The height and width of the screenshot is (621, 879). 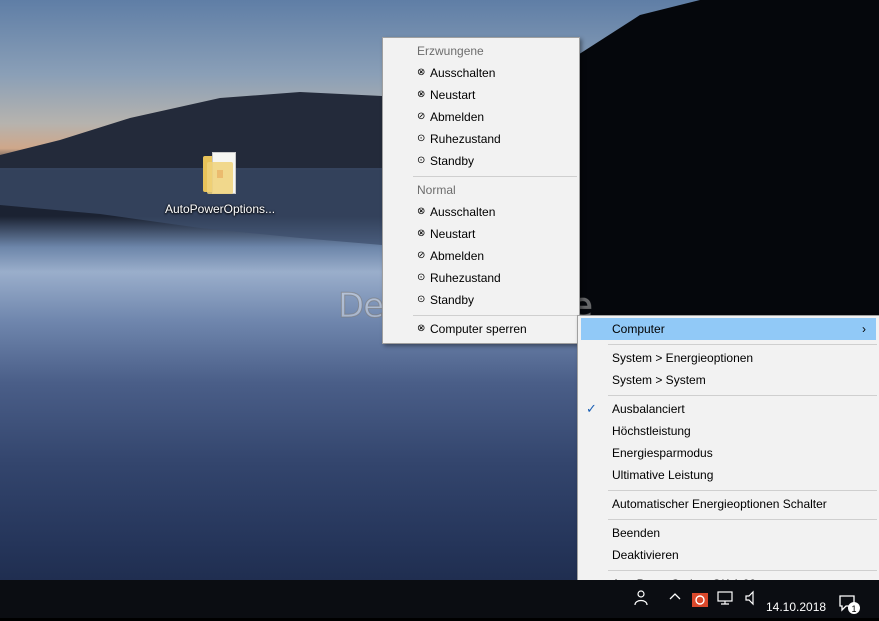 I want to click on normal-shutdown-item: ⊗ Ausschalten, so click(x=481, y=212).